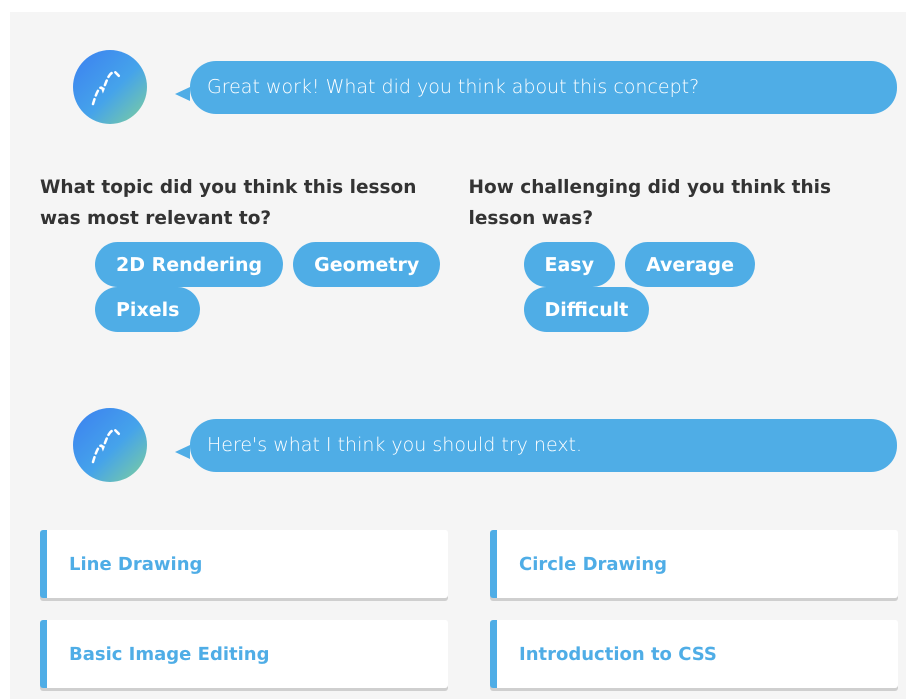 This screenshot has height=699, width=906. I want to click on option-chip: Geometry, so click(366, 264).